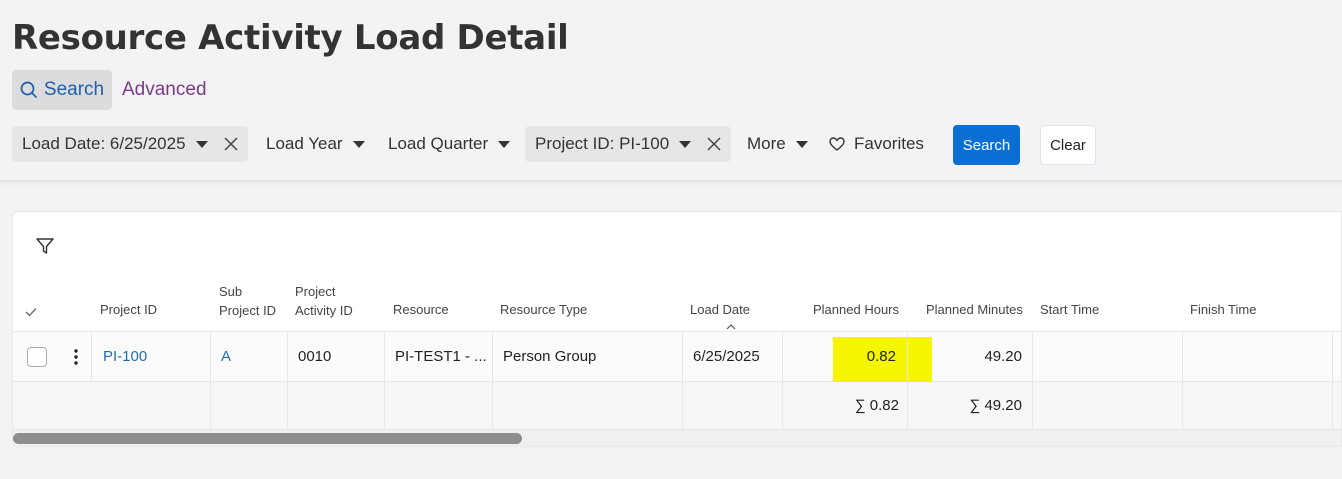 The width and height of the screenshot is (1342, 479). Describe the element at coordinates (1068, 145) in the screenshot. I see `clear-button: Clear` at that location.